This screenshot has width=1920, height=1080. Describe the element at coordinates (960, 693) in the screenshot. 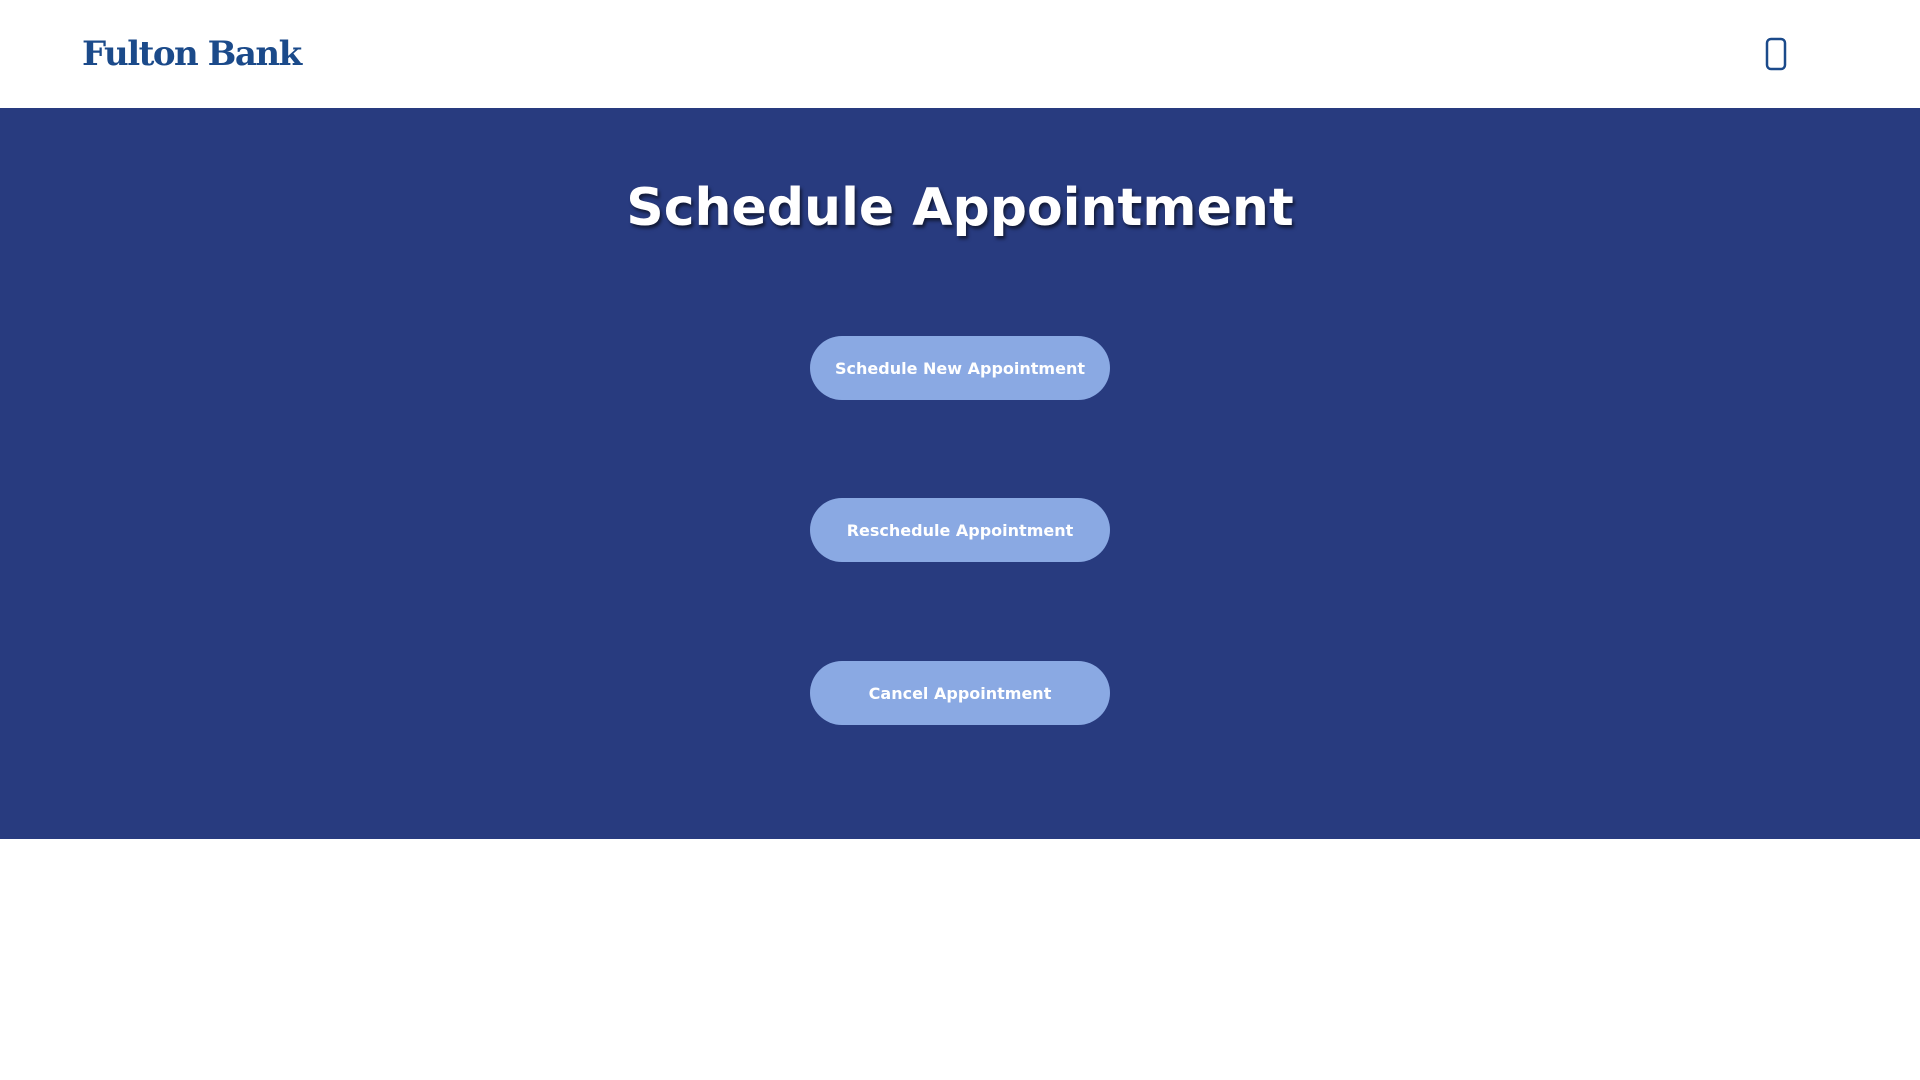

I see `cancel-appointment-button: Cancel Appointment` at that location.